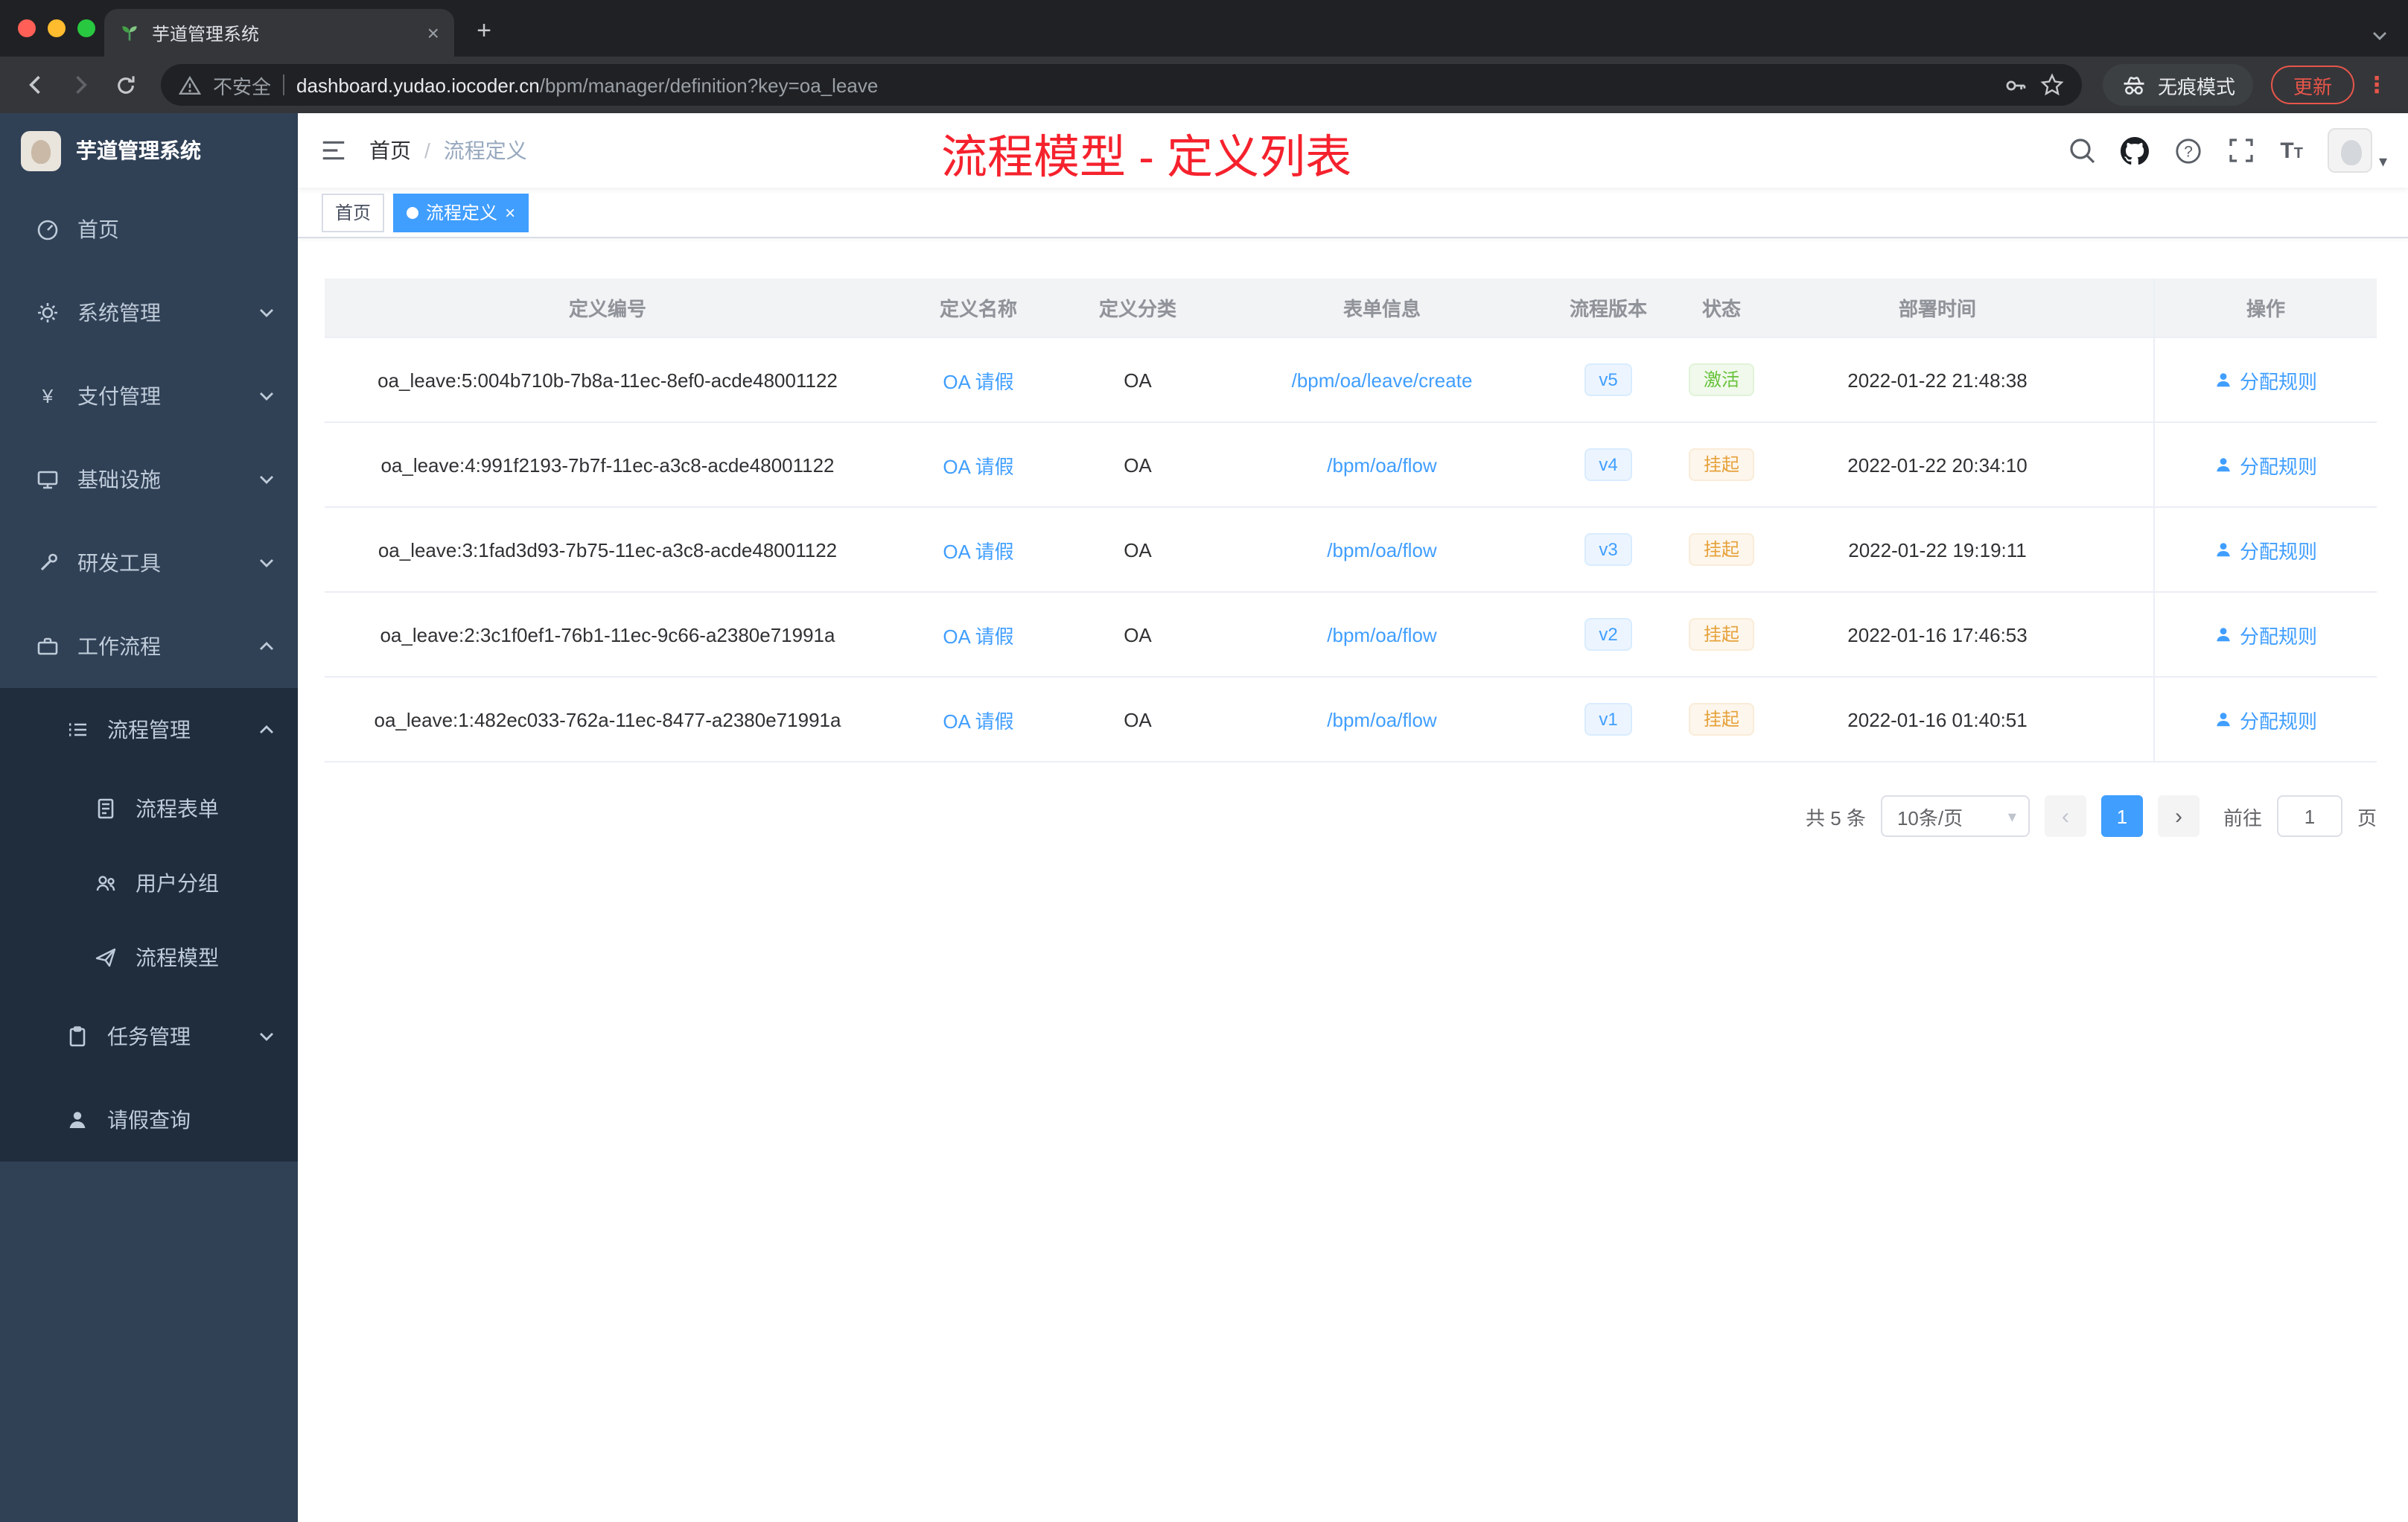  I want to click on page-size-select: 10条/页 ▾, so click(1955, 816).